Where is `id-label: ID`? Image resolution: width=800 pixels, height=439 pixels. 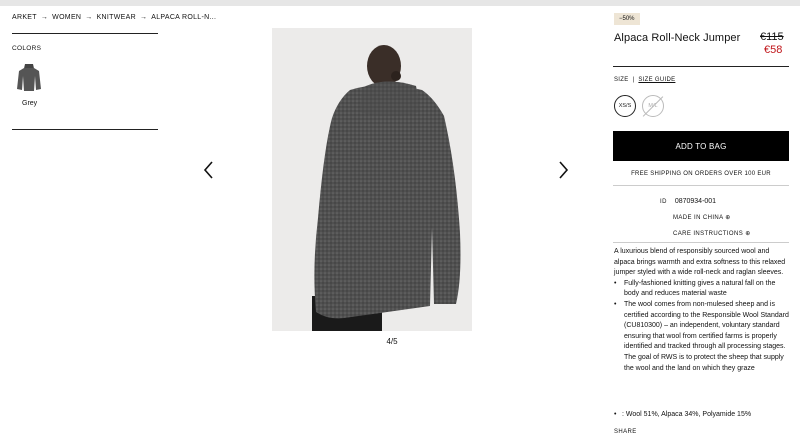
id-label: ID is located at coordinates (663, 202).